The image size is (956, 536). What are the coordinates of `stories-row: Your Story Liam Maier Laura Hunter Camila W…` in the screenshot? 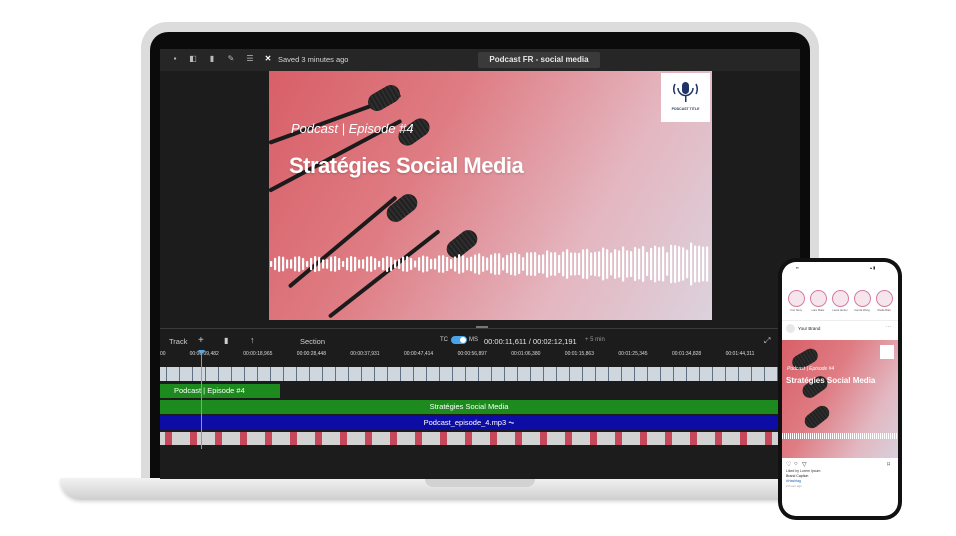 It's located at (840, 302).